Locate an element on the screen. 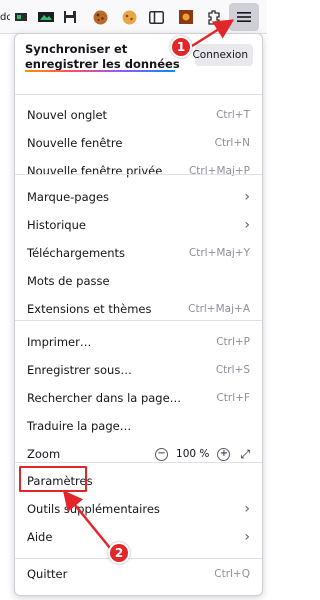 The image size is (320, 600). menu-item-zoom: Zoom − 100 % + ⤢ is located at coordinates (138, 454).